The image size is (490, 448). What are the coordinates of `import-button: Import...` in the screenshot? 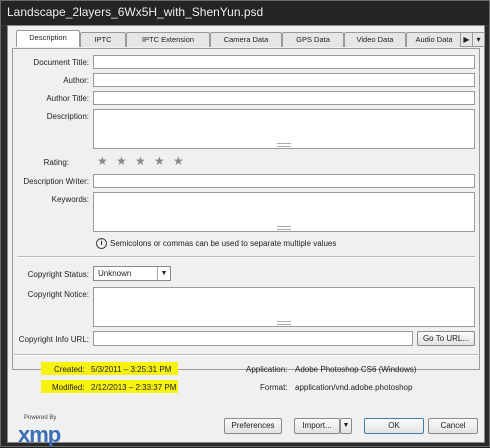 It's located at (317, 426).